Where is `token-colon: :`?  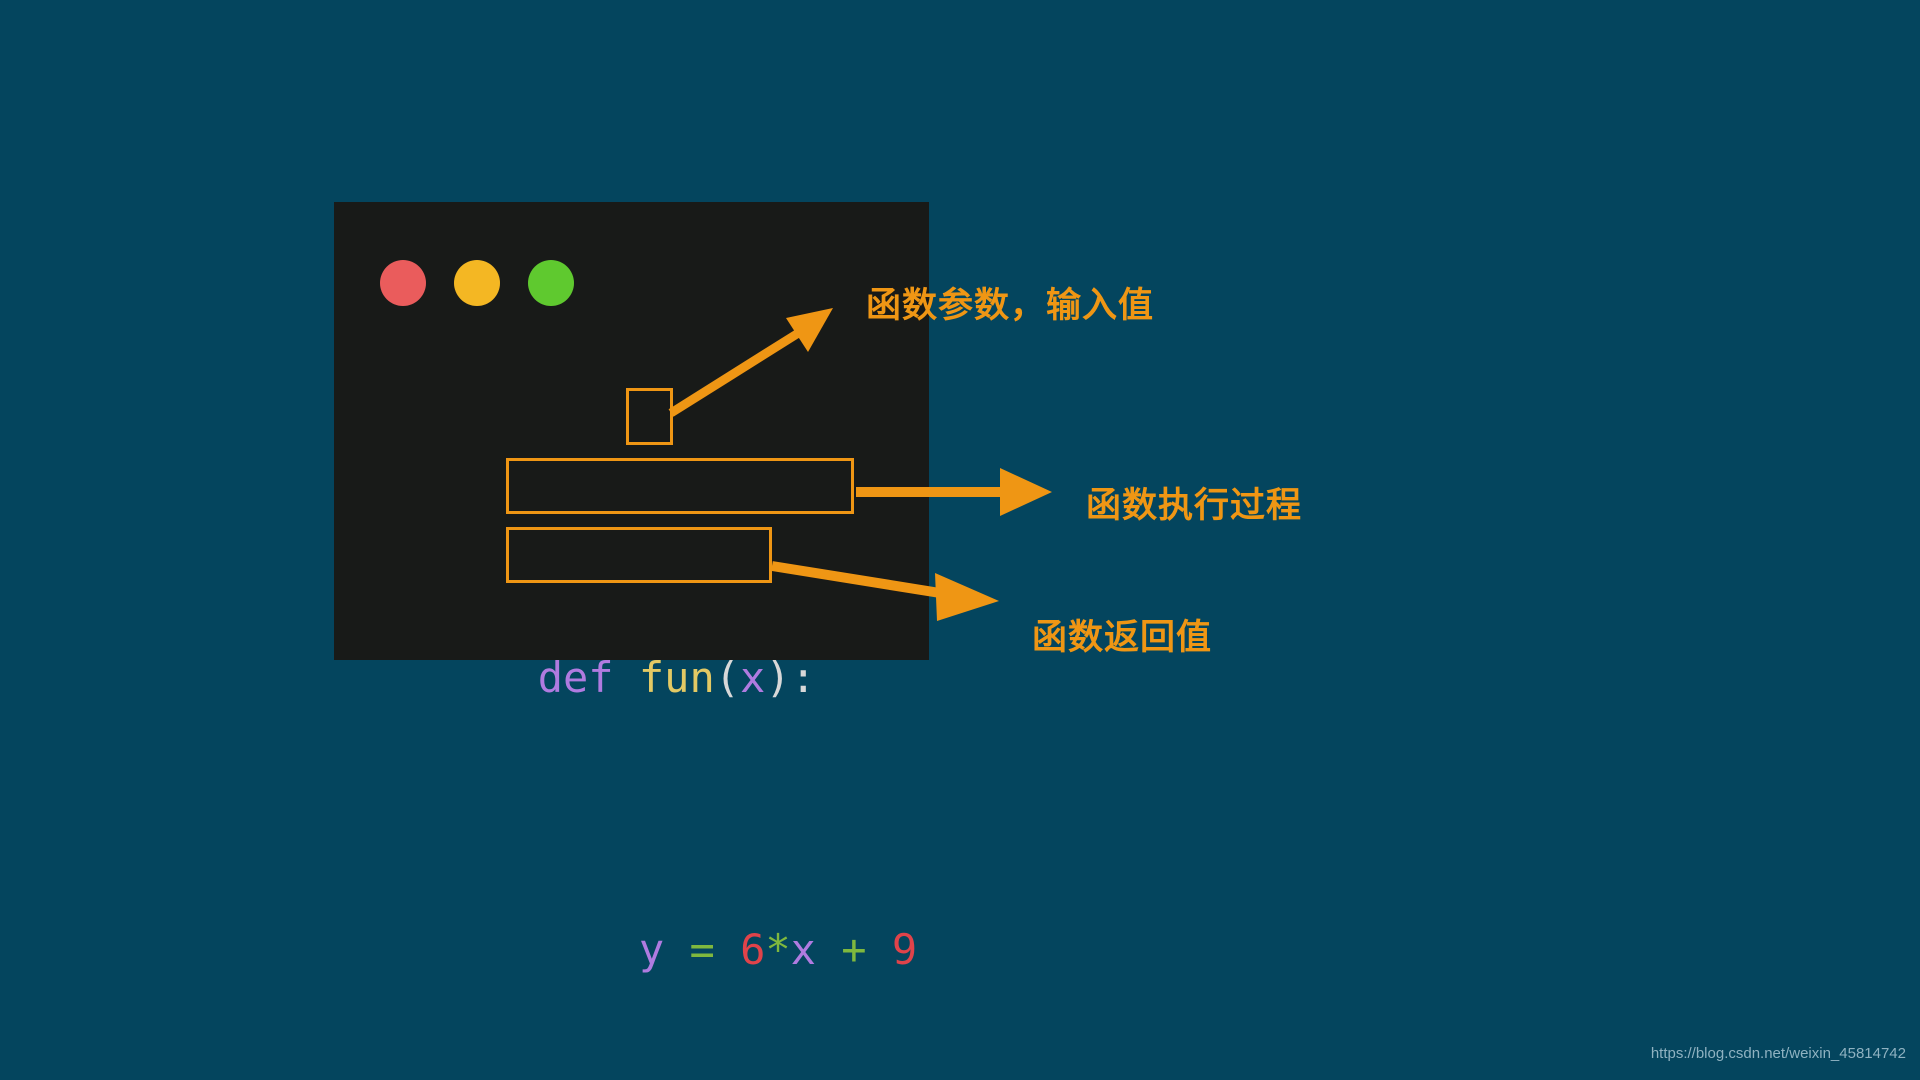 token-colon: : is located at coordinates (803, 677).